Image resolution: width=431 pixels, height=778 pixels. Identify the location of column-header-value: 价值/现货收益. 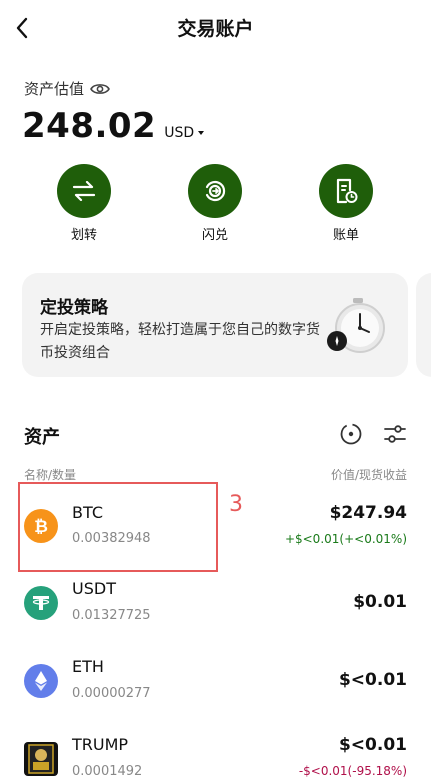
(369, 474).